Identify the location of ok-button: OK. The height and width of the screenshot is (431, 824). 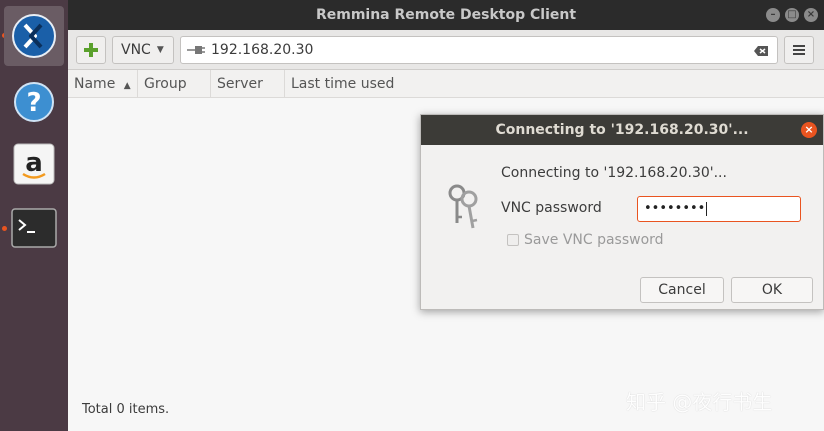
(772, 290).